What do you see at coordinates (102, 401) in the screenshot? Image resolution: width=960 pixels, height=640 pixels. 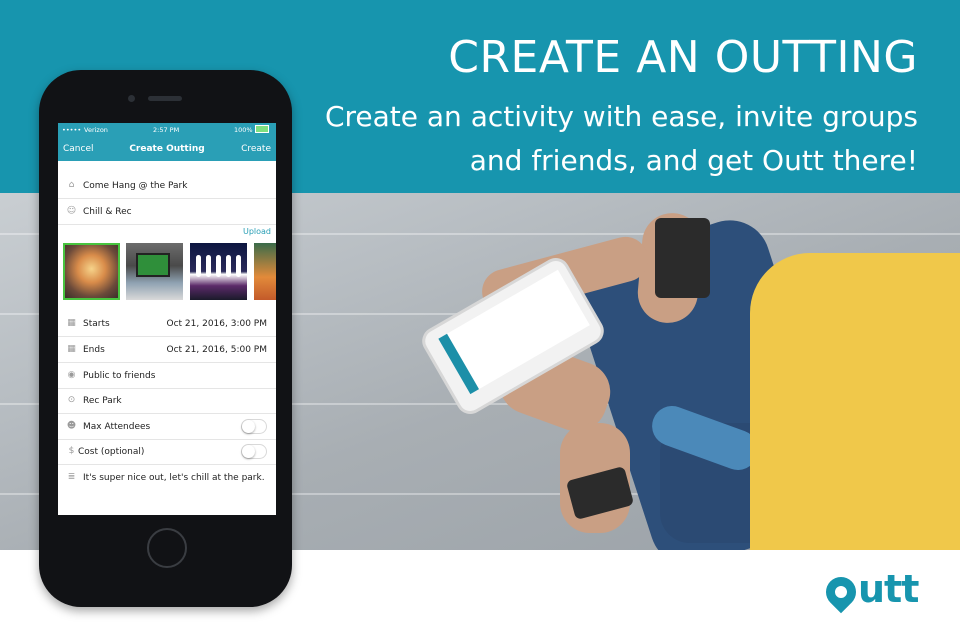 I see `location-value: Rec Park` at bounding box center [102, 401].